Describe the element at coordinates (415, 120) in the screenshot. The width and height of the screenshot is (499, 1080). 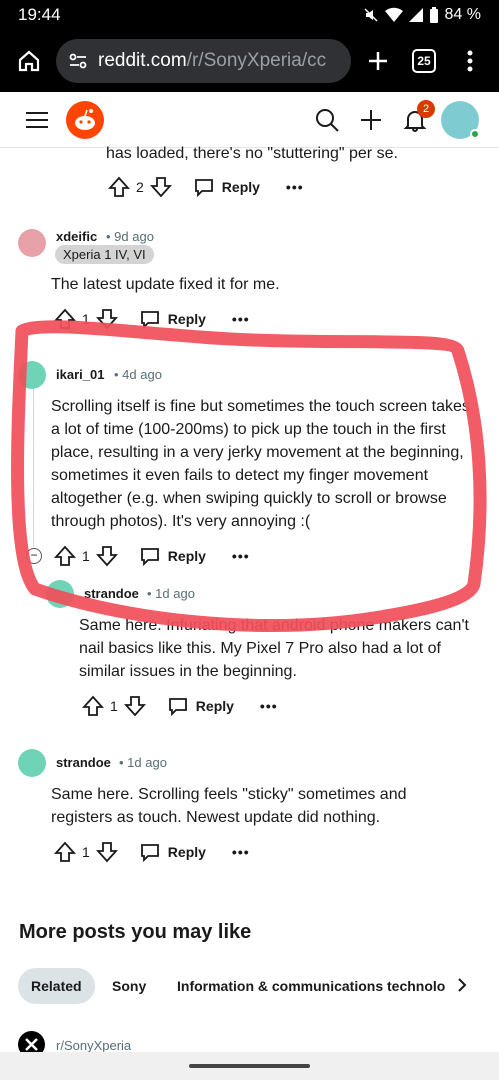
I see `notifications-button: 2` at that location.